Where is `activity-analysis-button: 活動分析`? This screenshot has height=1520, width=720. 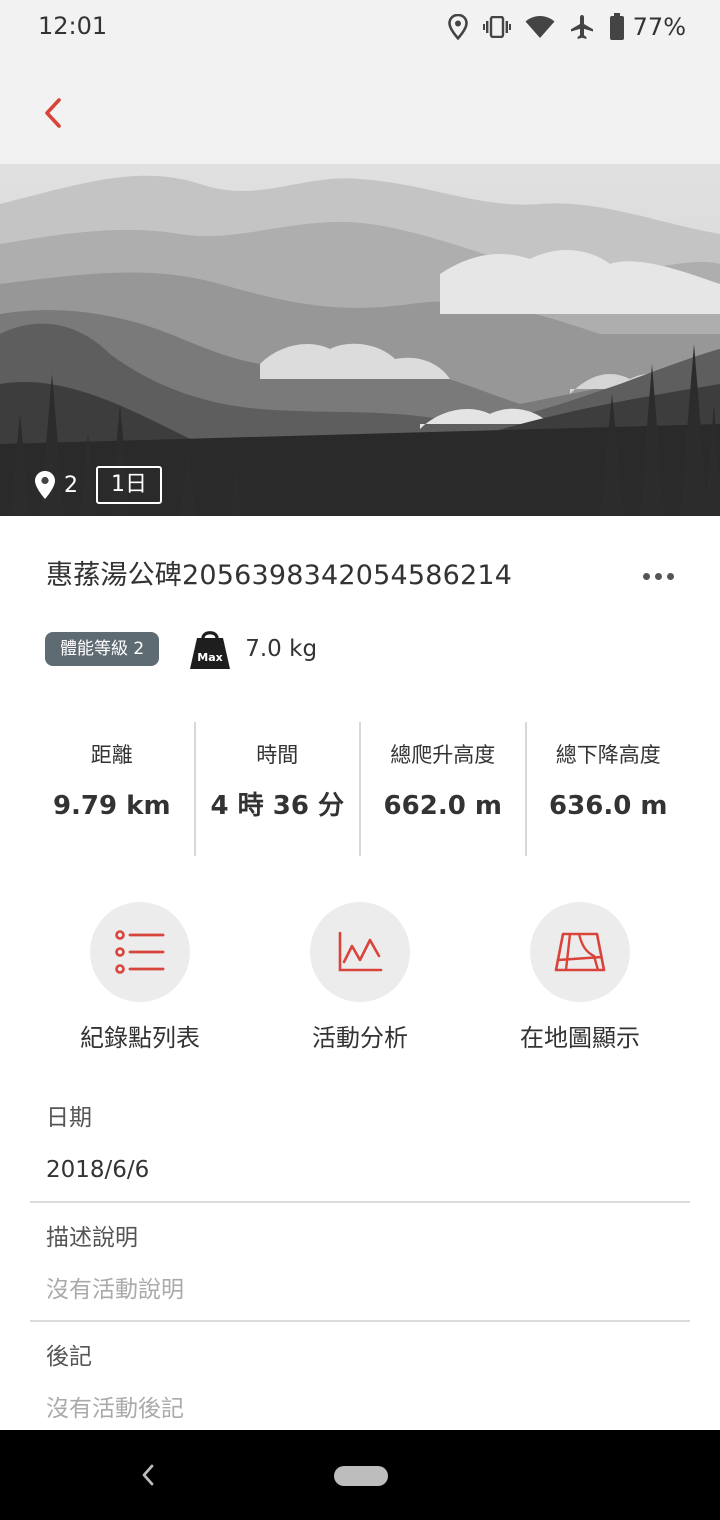
activity-analysis-button: 活動分析 is located at coordinates (360, 978).